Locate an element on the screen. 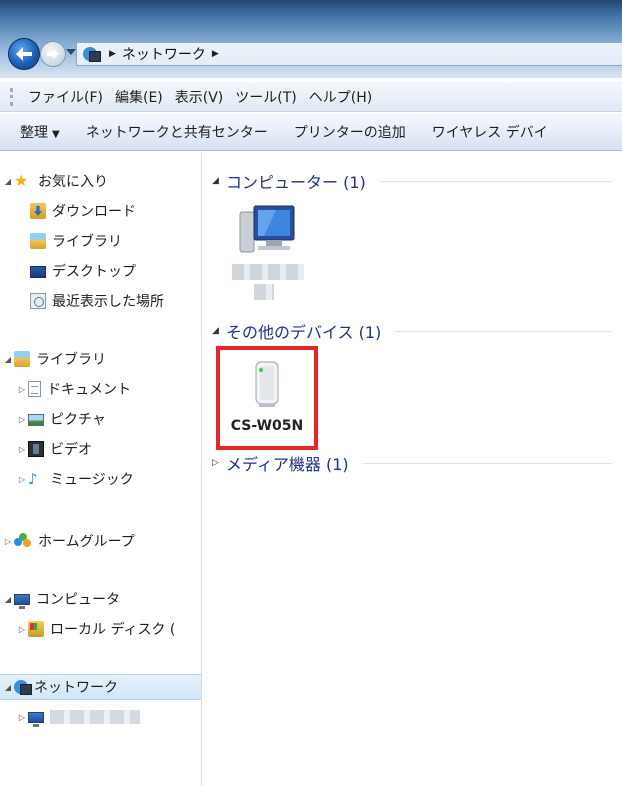  add-printer-button: プリンターの追加 is located at coordinates (350, 132).